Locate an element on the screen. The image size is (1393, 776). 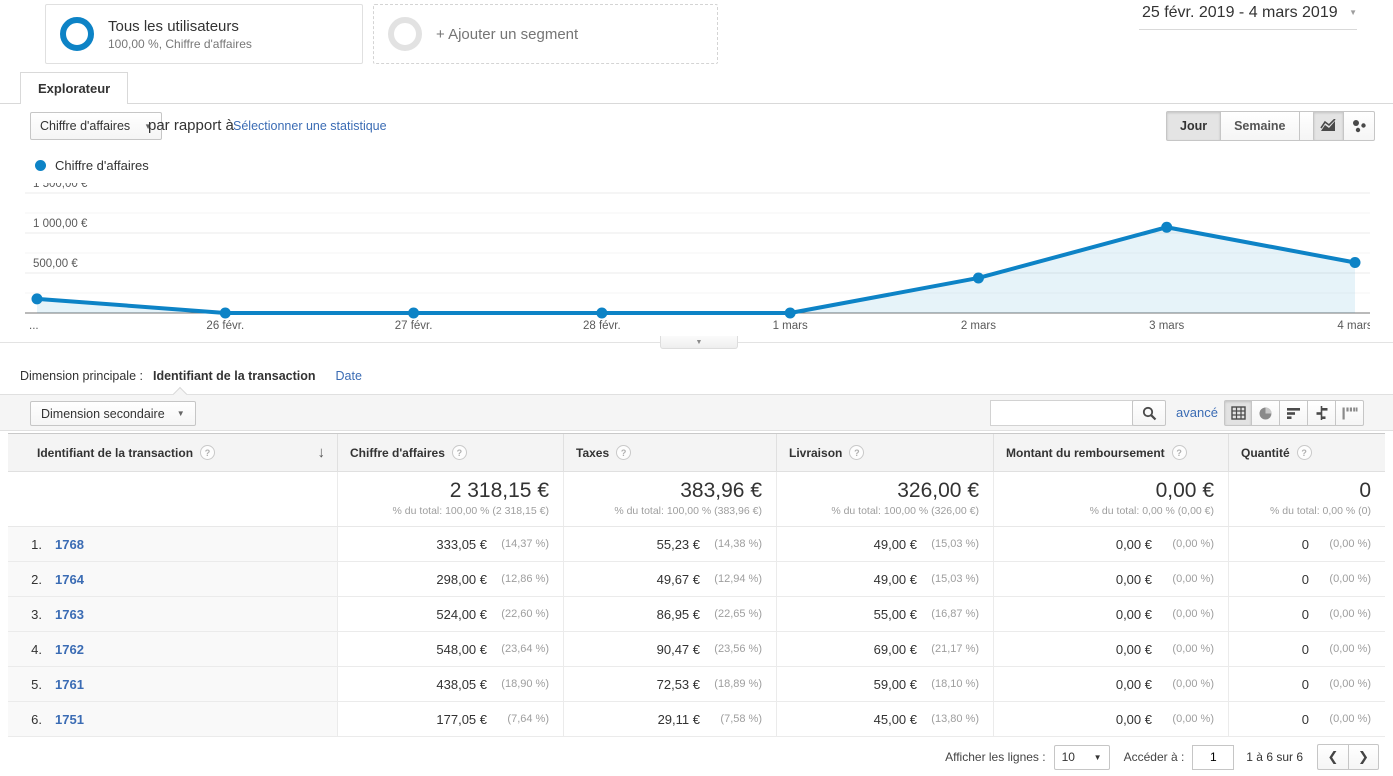
shipping-cell: 59,00 € (18,10 %) is located at coordinates (884, 684).